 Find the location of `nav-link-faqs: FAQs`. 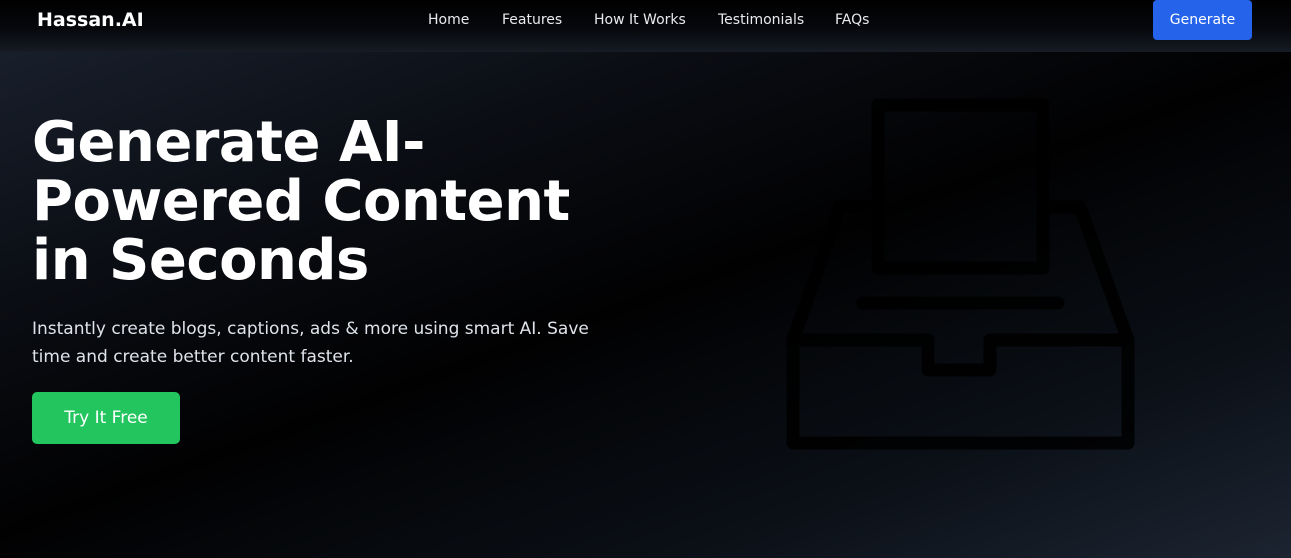

nav-link-faqs: FAQs is located at coordinates (852, 20).